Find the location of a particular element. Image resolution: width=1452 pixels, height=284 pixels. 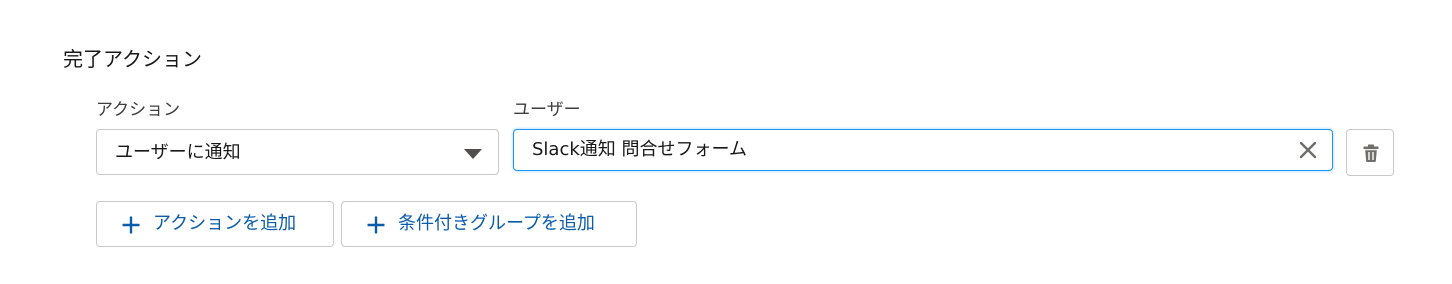

add-action-button: アクションを追加 is located at coordinates (215, 224).